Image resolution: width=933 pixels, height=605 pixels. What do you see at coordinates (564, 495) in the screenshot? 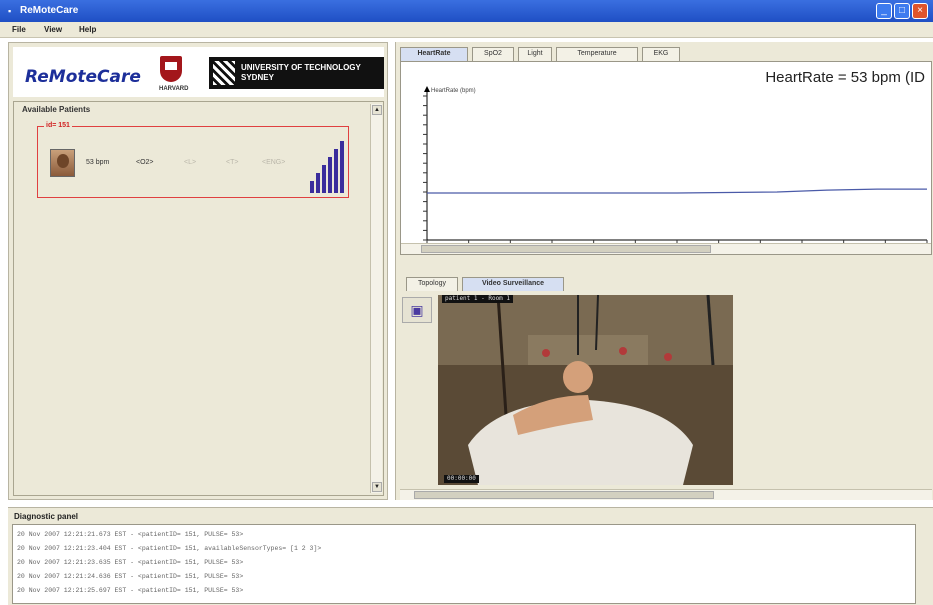
I see `lower-scroll-thumb` at bounding box center [564, 495].